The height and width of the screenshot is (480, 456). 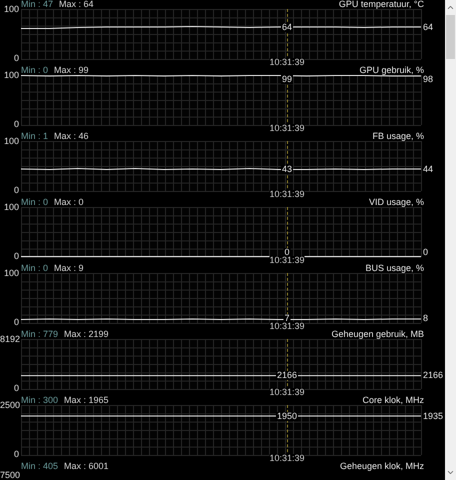 What do you see at coordinates (9, 339) in the screenshot?
I see `axis-label: 8192` at bounding box center [9, 339].